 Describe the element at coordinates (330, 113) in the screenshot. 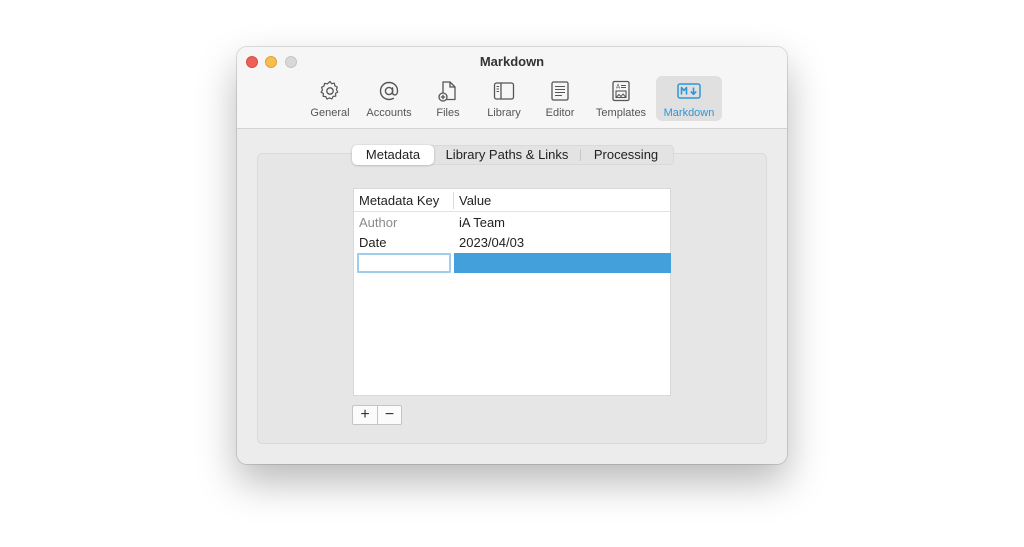

I see `toolbar-label-general: General` at that location.